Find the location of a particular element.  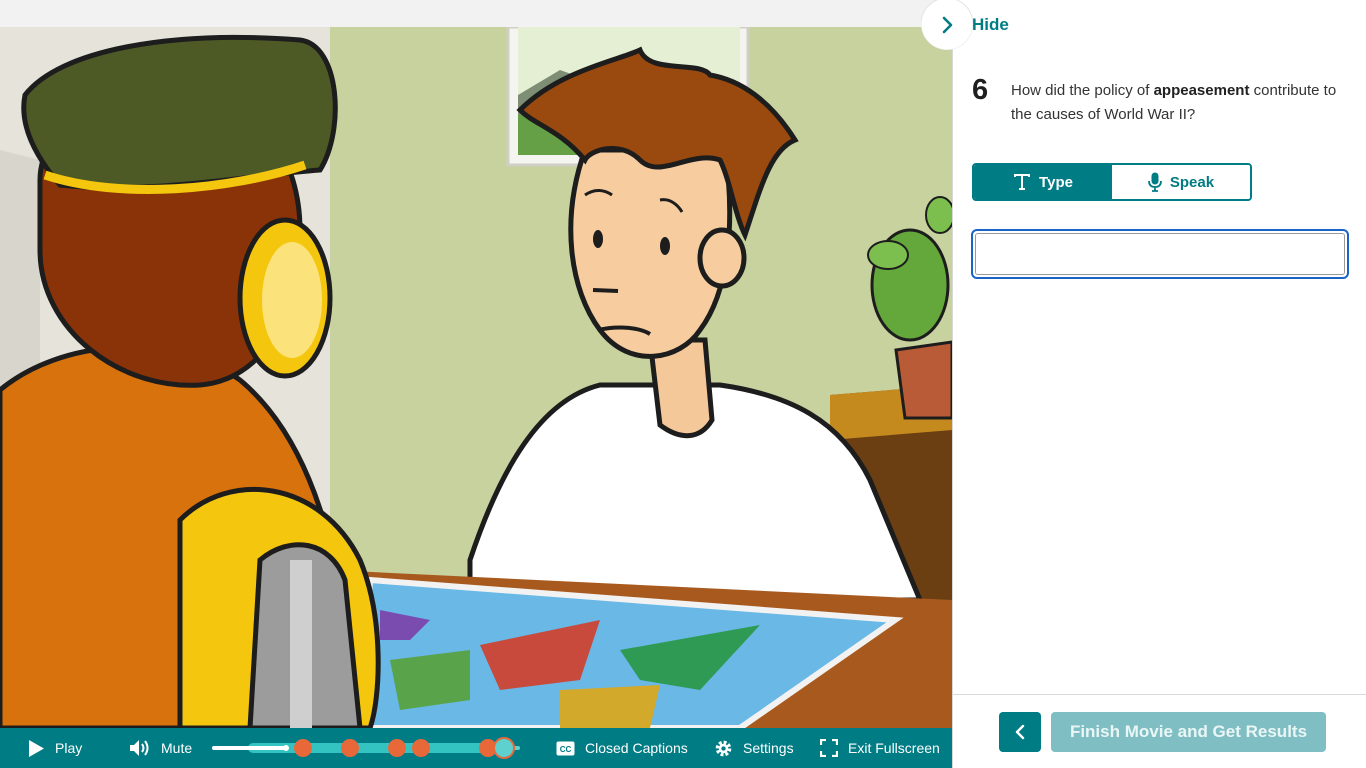

footer-divider is located at coordinates (1159, 694).